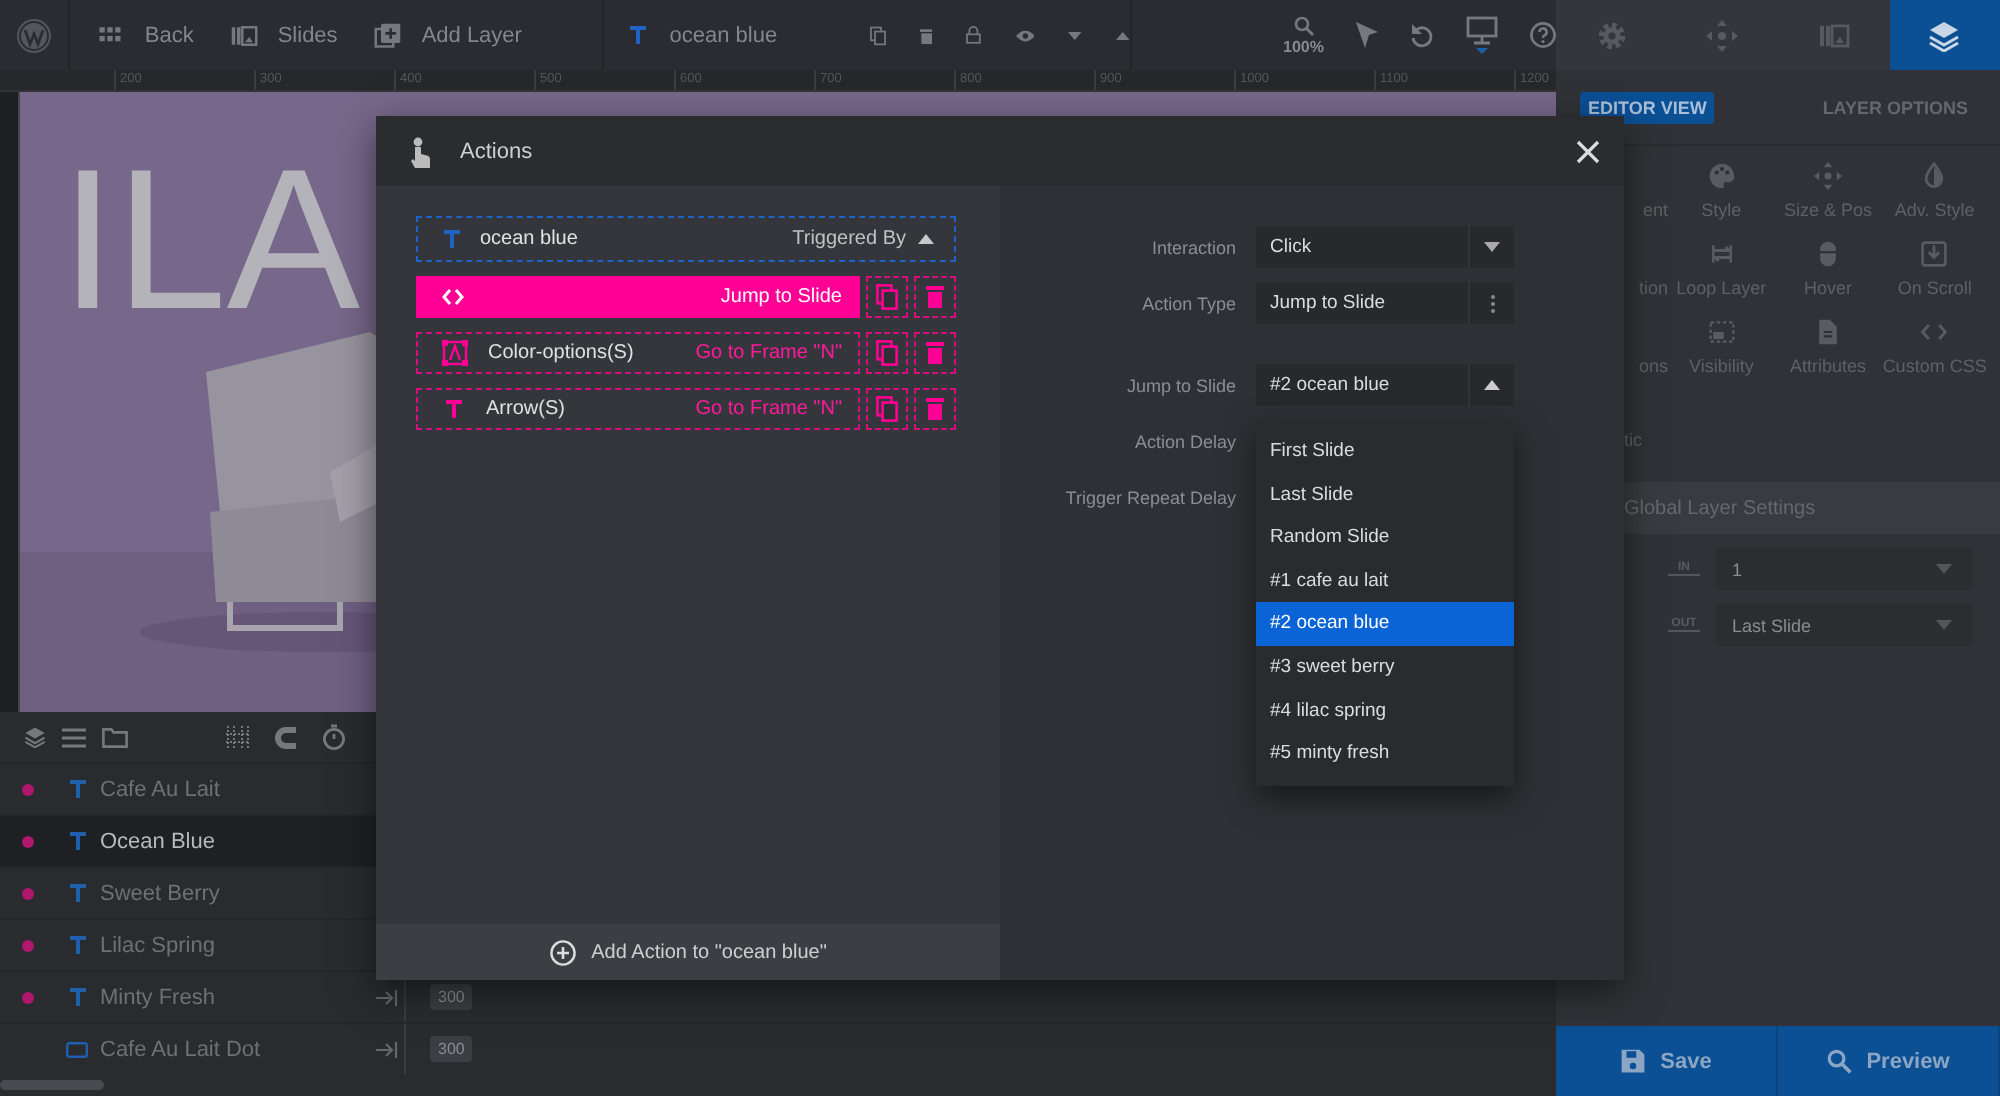  What do you see at coordinates (562, 952) in the screenshot?
I see `plus-circle-icon` at bounding box center [562, 952].